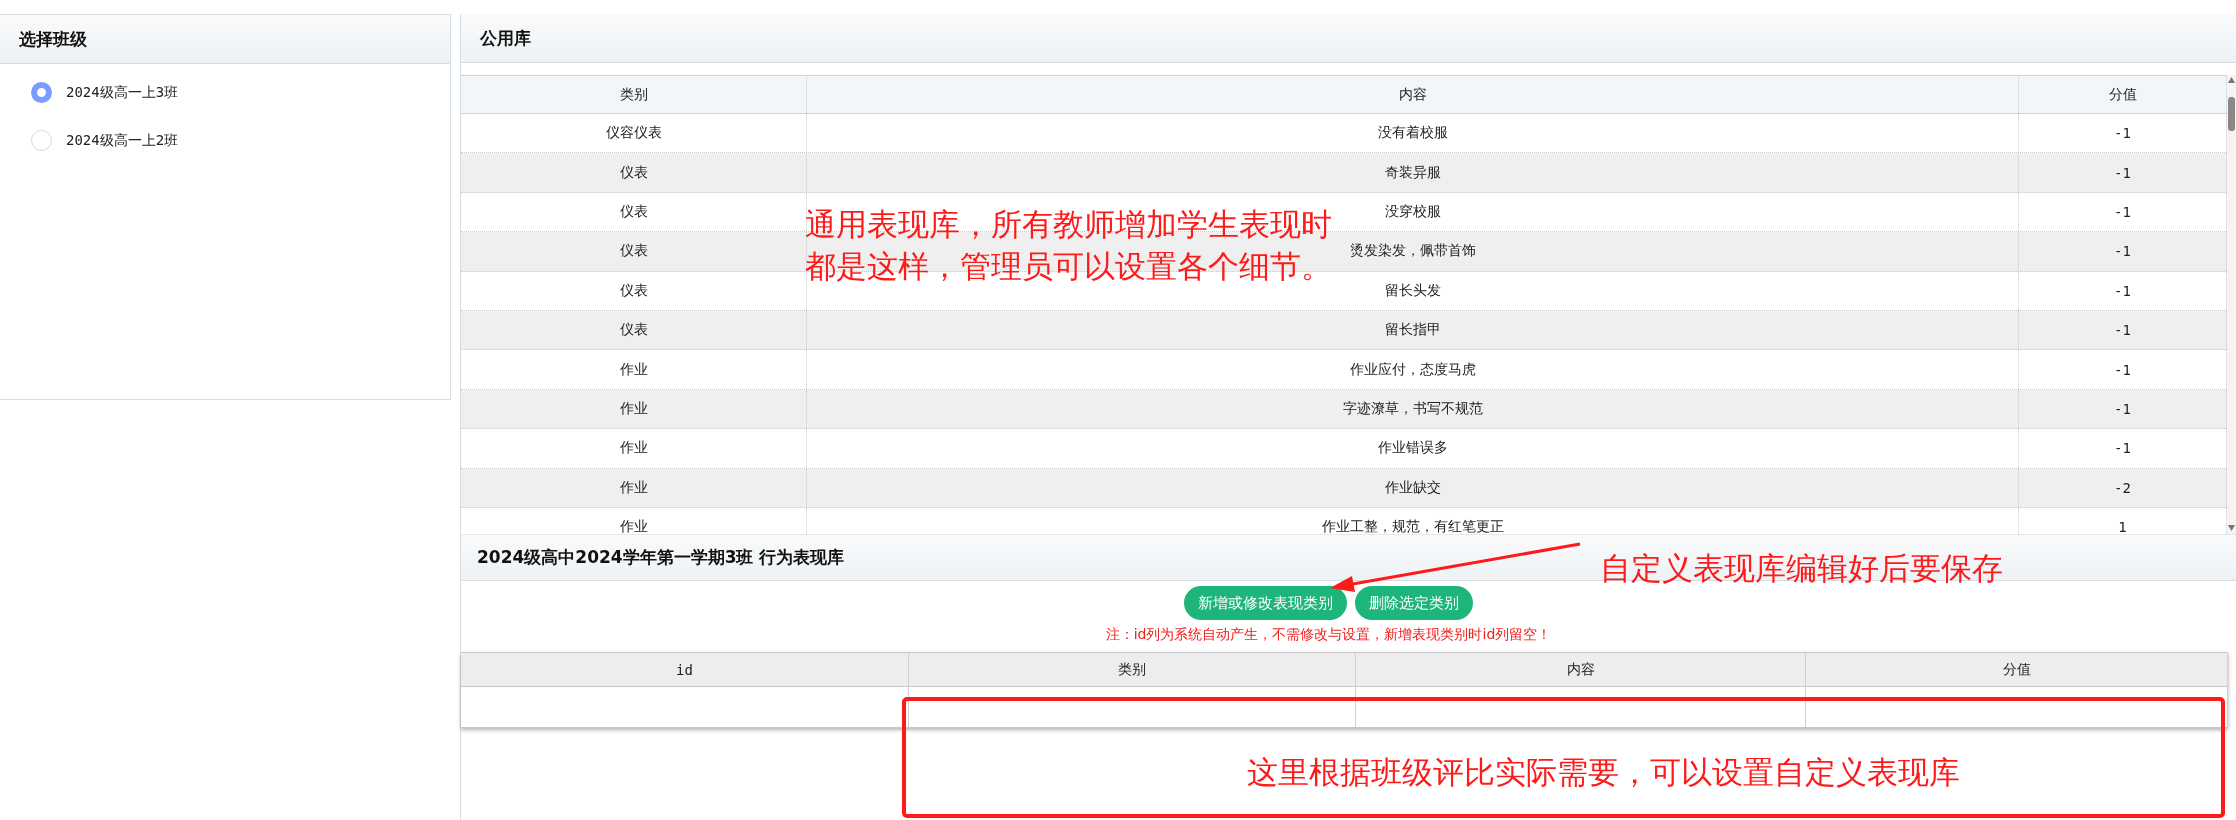  What do you see at coordinates (53, 39) in the screenshot?
I see `panel-title: 选择班级` at bounding box center [53, 39].